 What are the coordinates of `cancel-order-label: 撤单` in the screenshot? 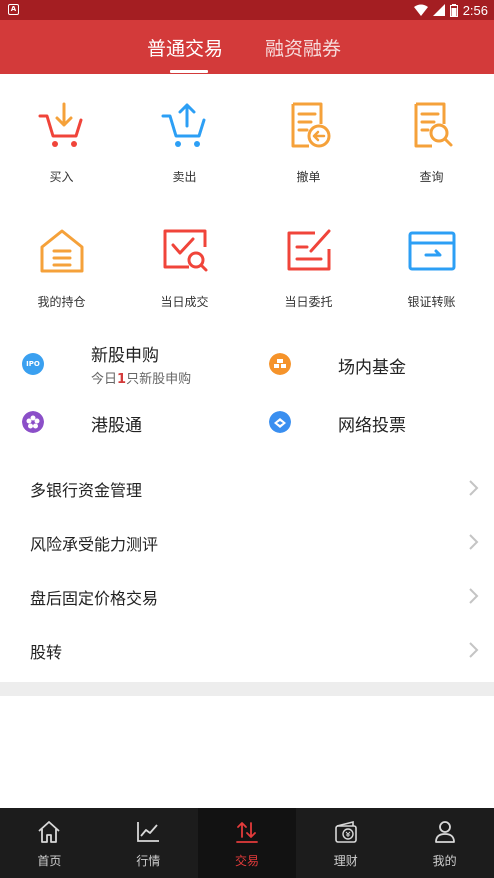 It's located at (308, 177).